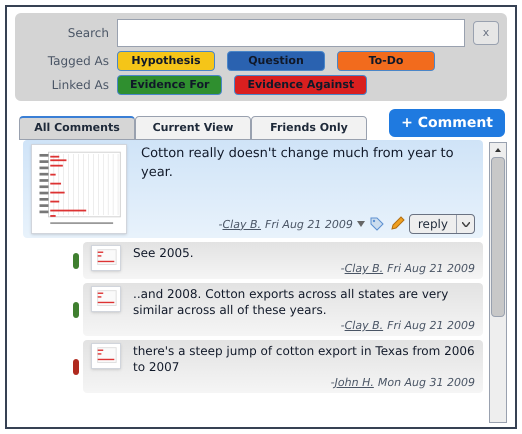 The width and height of the screenshot is (522, 434). I want to click on filter-tab: Friends Only, so click(309, 128).